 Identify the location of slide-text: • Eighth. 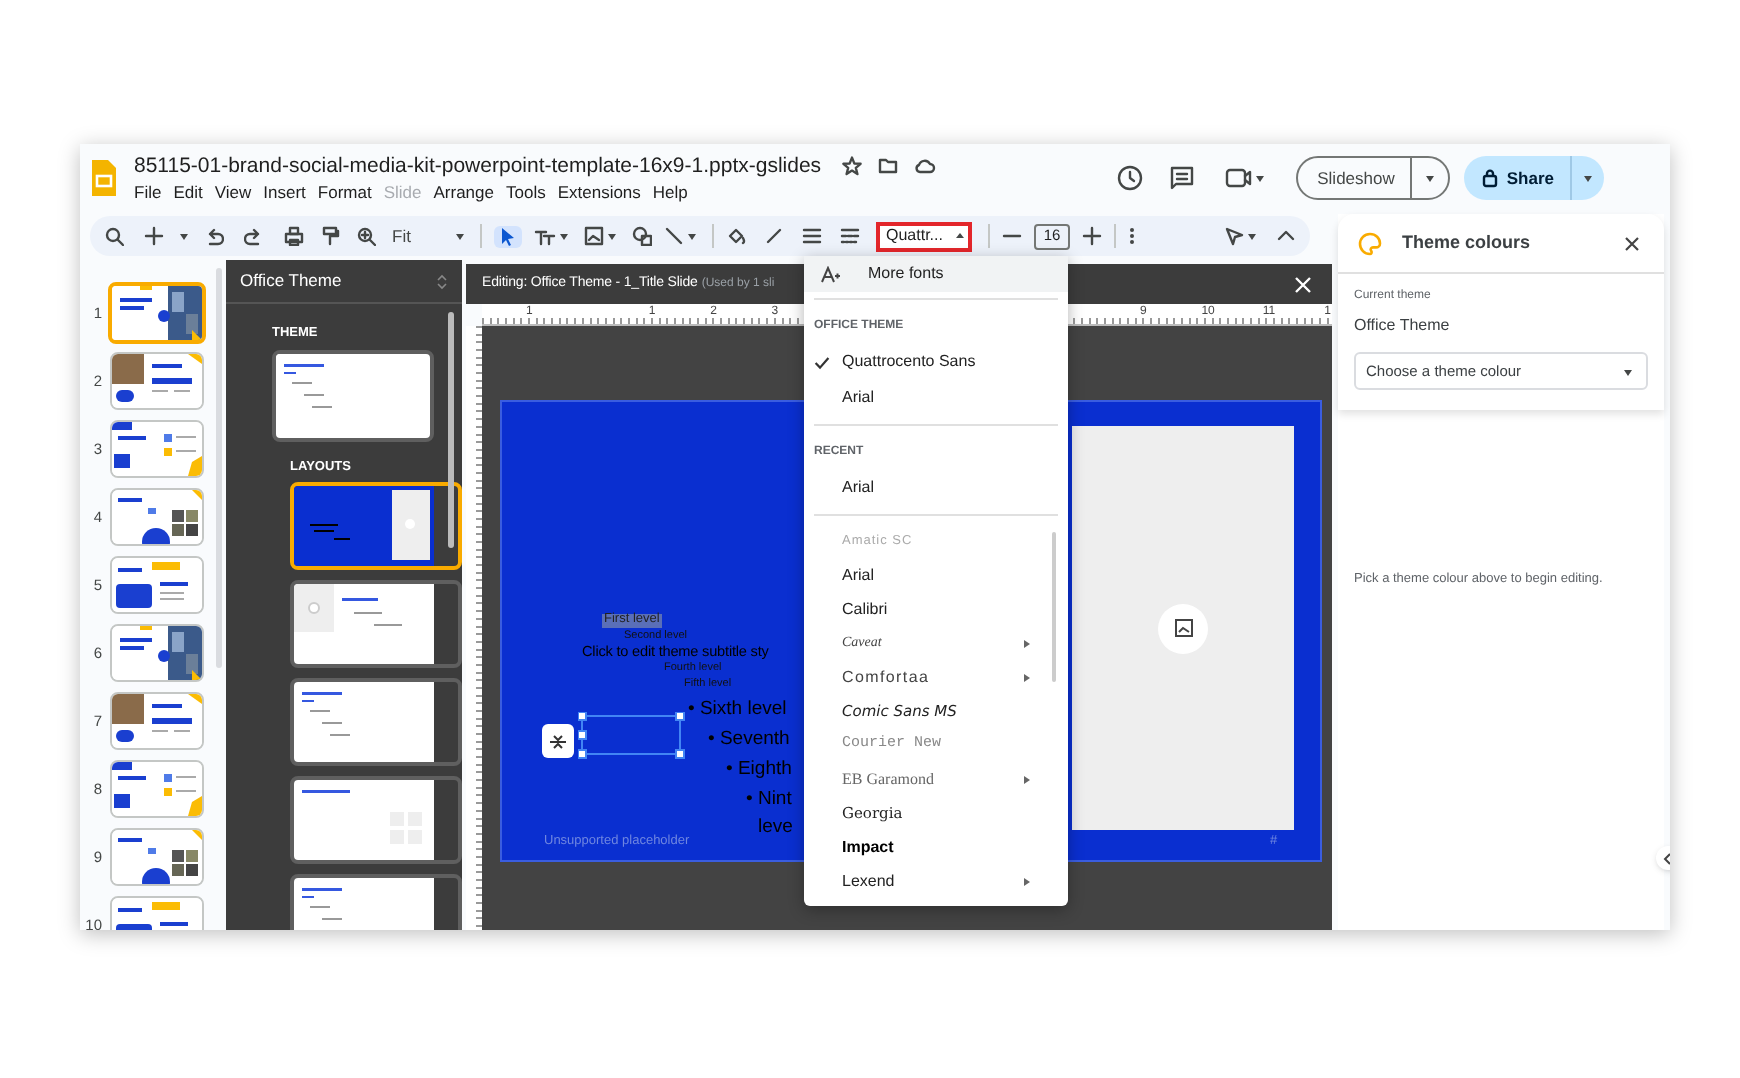
(759, 769).